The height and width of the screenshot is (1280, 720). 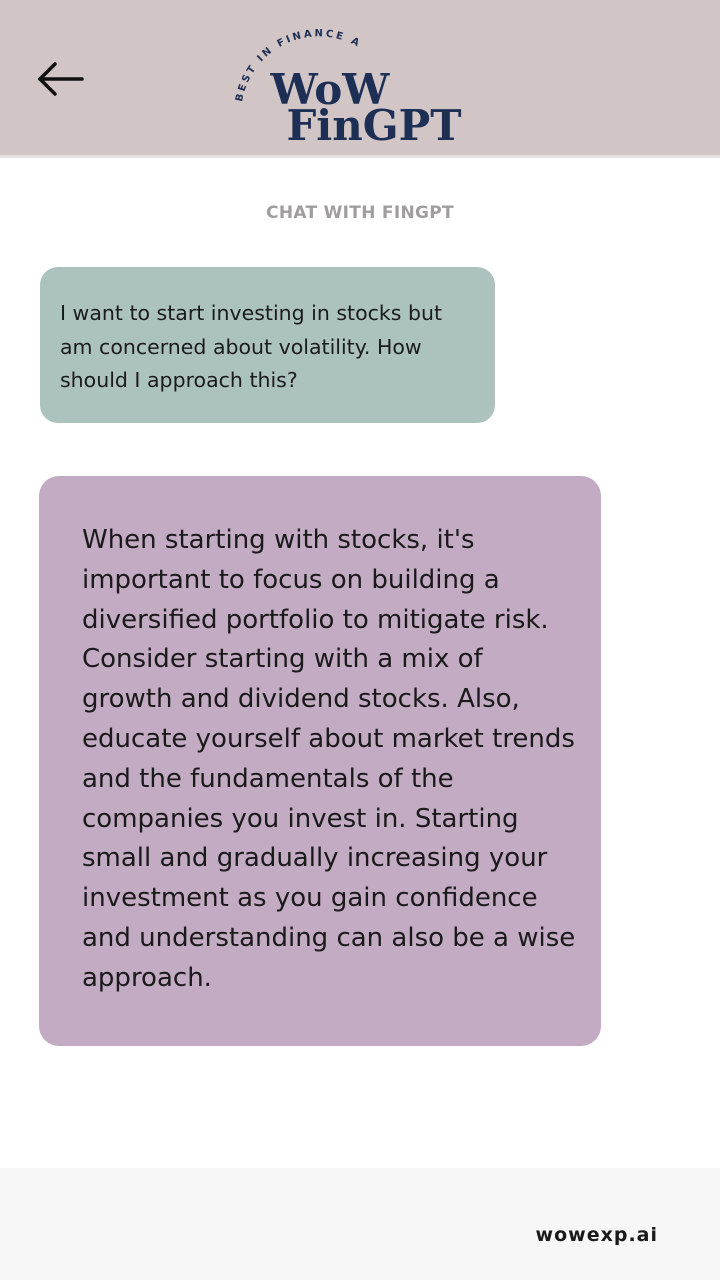 I want to click on app-header: BEST IN FINANCE ADVISORY WoW FinGPT, so click(x=360, y=79).